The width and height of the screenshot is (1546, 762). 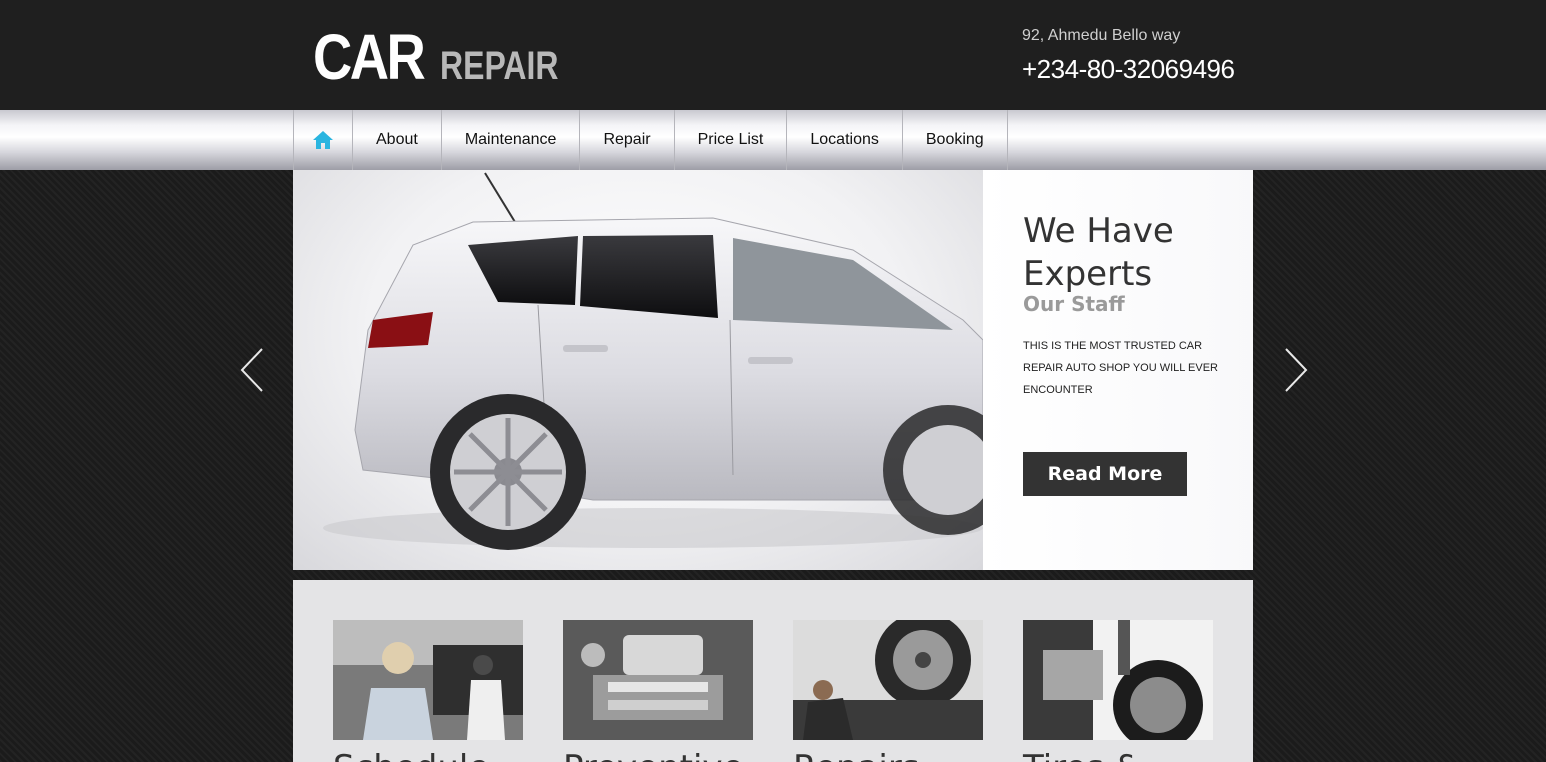 What do you see at coordinates (1118, 680) in the screenshot?
I see `feature-image-tires` at bounding box center [1118, 680].